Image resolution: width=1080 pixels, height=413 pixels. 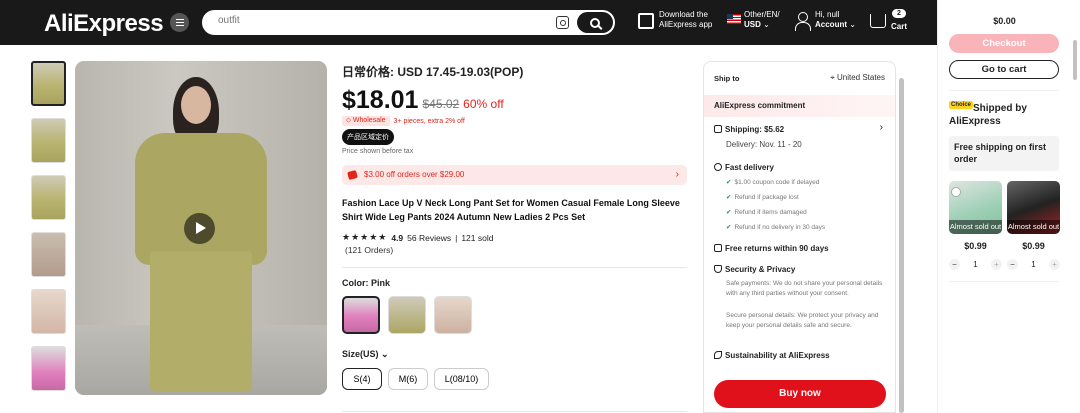 What do you see at coordinates (369, 250) in the screenshot?
I see `orders-count: (121 Orders)` at bounding box center [369, 250].